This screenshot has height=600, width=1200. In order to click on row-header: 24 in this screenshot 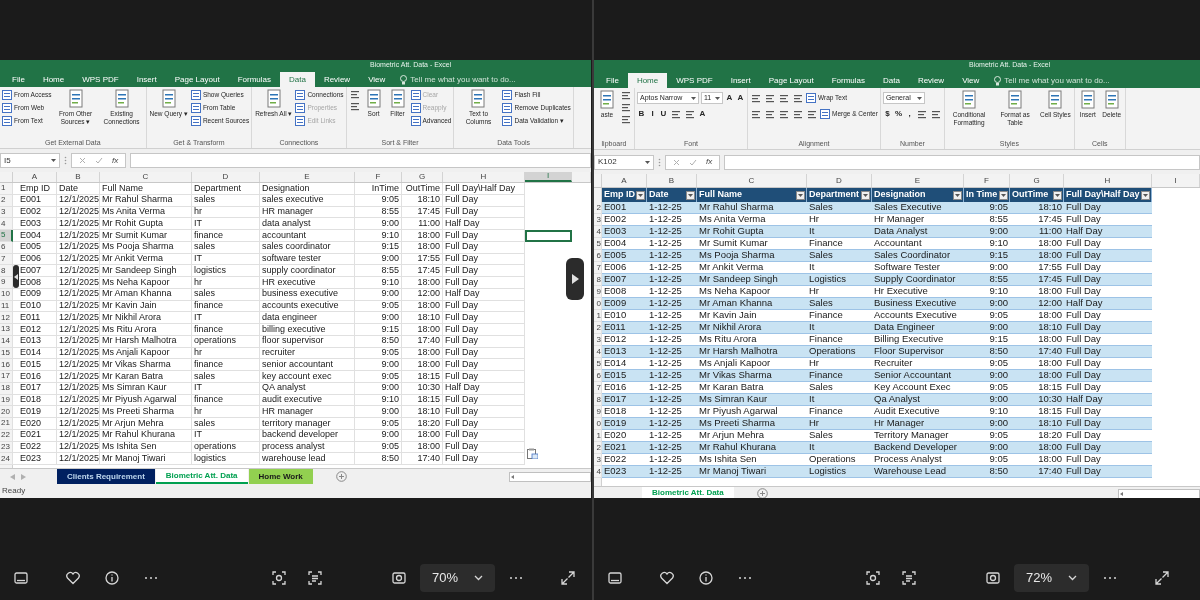, I will do `click(6, 459)`.